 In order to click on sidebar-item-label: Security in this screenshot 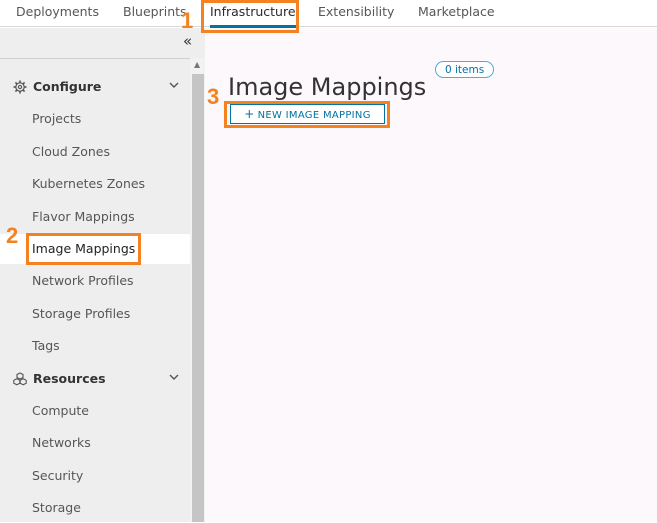, I will do `click(58, 475)`.